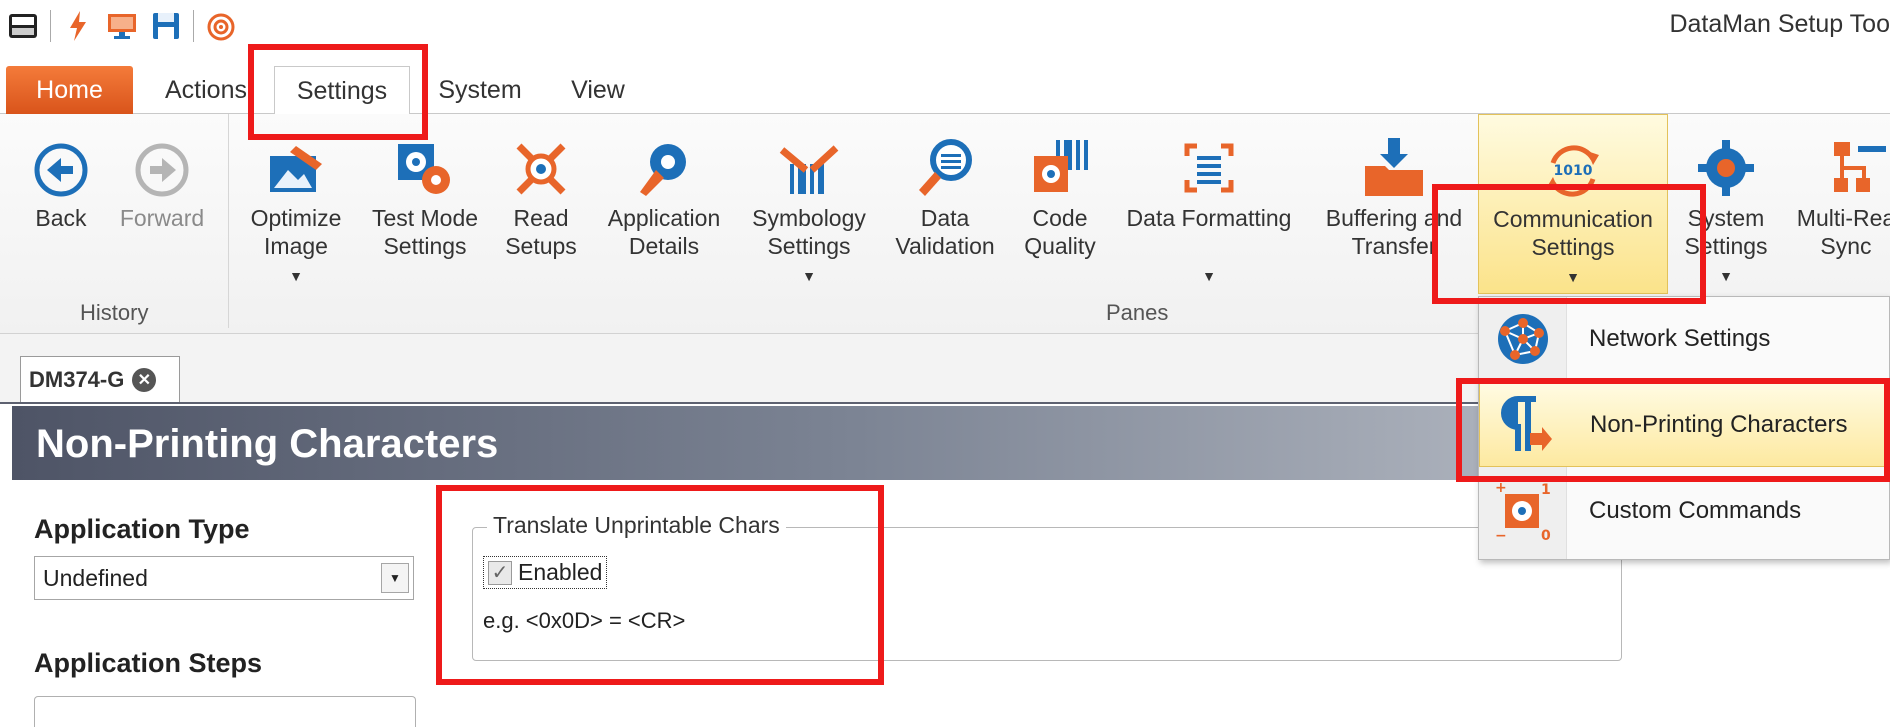  What do you see at coordinates (1394, 159) in the screenshot?
I see `folder-download-icon` at bounding box center [1394, 159].